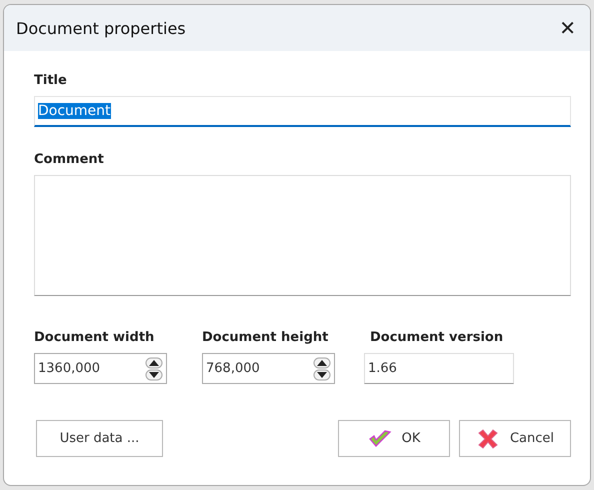 This screenshot has width=594, height=490. Describe the element at coordinates (380, 439) in the screenshot. I see `checkmark-icon` at that location.